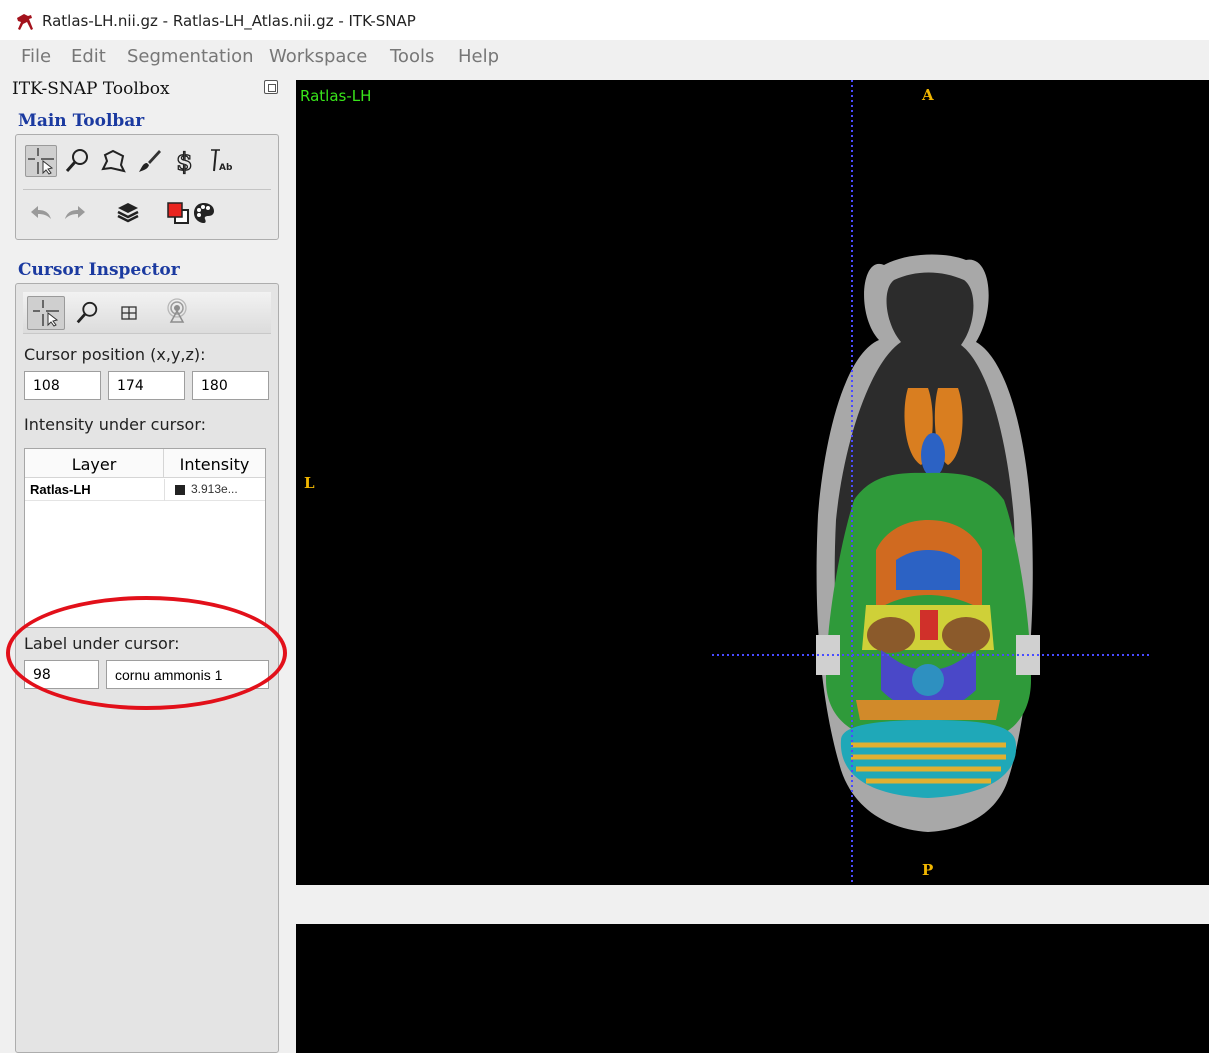  I want to click on layer-cell: Ratlas-LH, so click(60, 489).